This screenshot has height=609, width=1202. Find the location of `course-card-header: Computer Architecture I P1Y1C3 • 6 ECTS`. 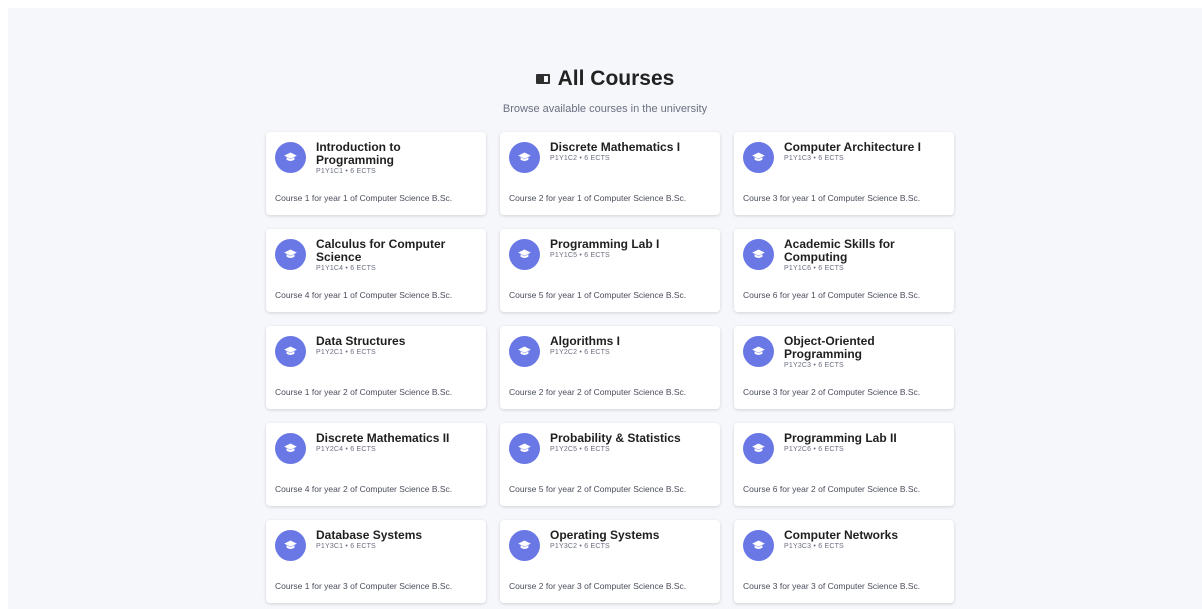

course-card-header: Computer Architecture I P1Y1C3 • 6 ECTS is located at coordinates (844, 157).